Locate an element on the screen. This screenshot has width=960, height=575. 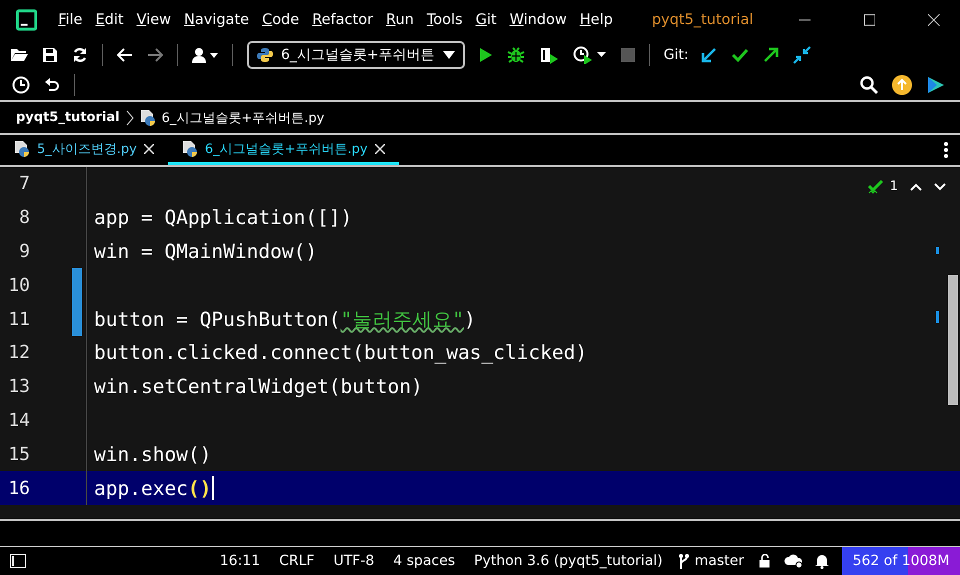
branch-icon is located at coordinates (684, 561).